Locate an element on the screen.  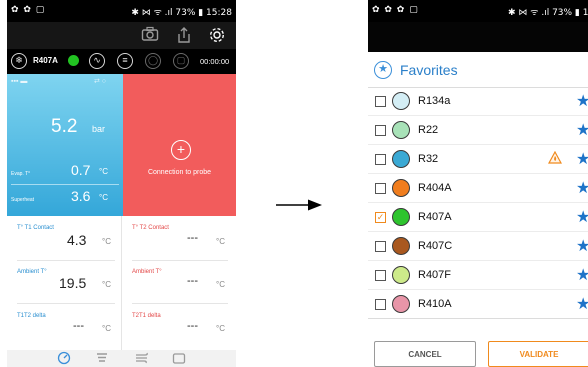
t1-contact-value: 4.3 is located at coordinates (77, 240).